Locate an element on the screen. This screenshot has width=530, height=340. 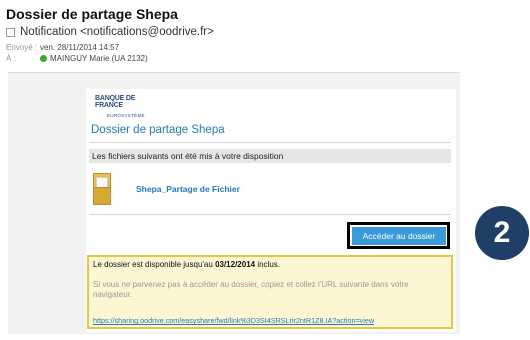
file-link: Shepa_Partage de Fichier is located at coordinates (188, 189).